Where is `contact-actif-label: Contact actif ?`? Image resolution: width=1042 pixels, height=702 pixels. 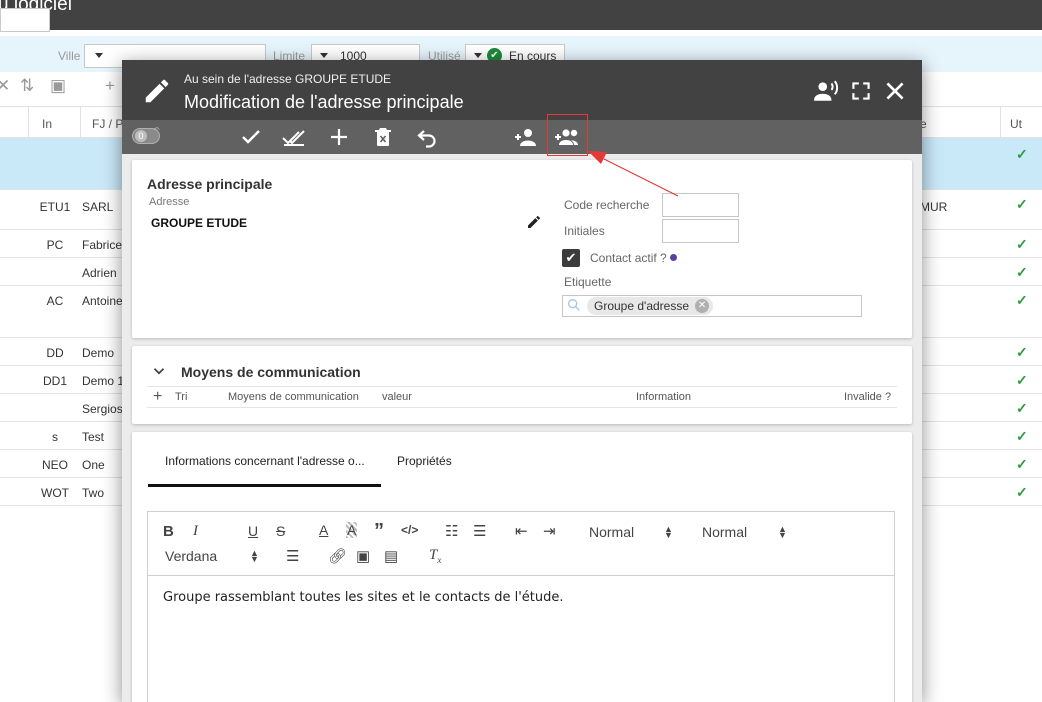 contact-actif-label: Contact actif ? is located at coordinates (628, 258).